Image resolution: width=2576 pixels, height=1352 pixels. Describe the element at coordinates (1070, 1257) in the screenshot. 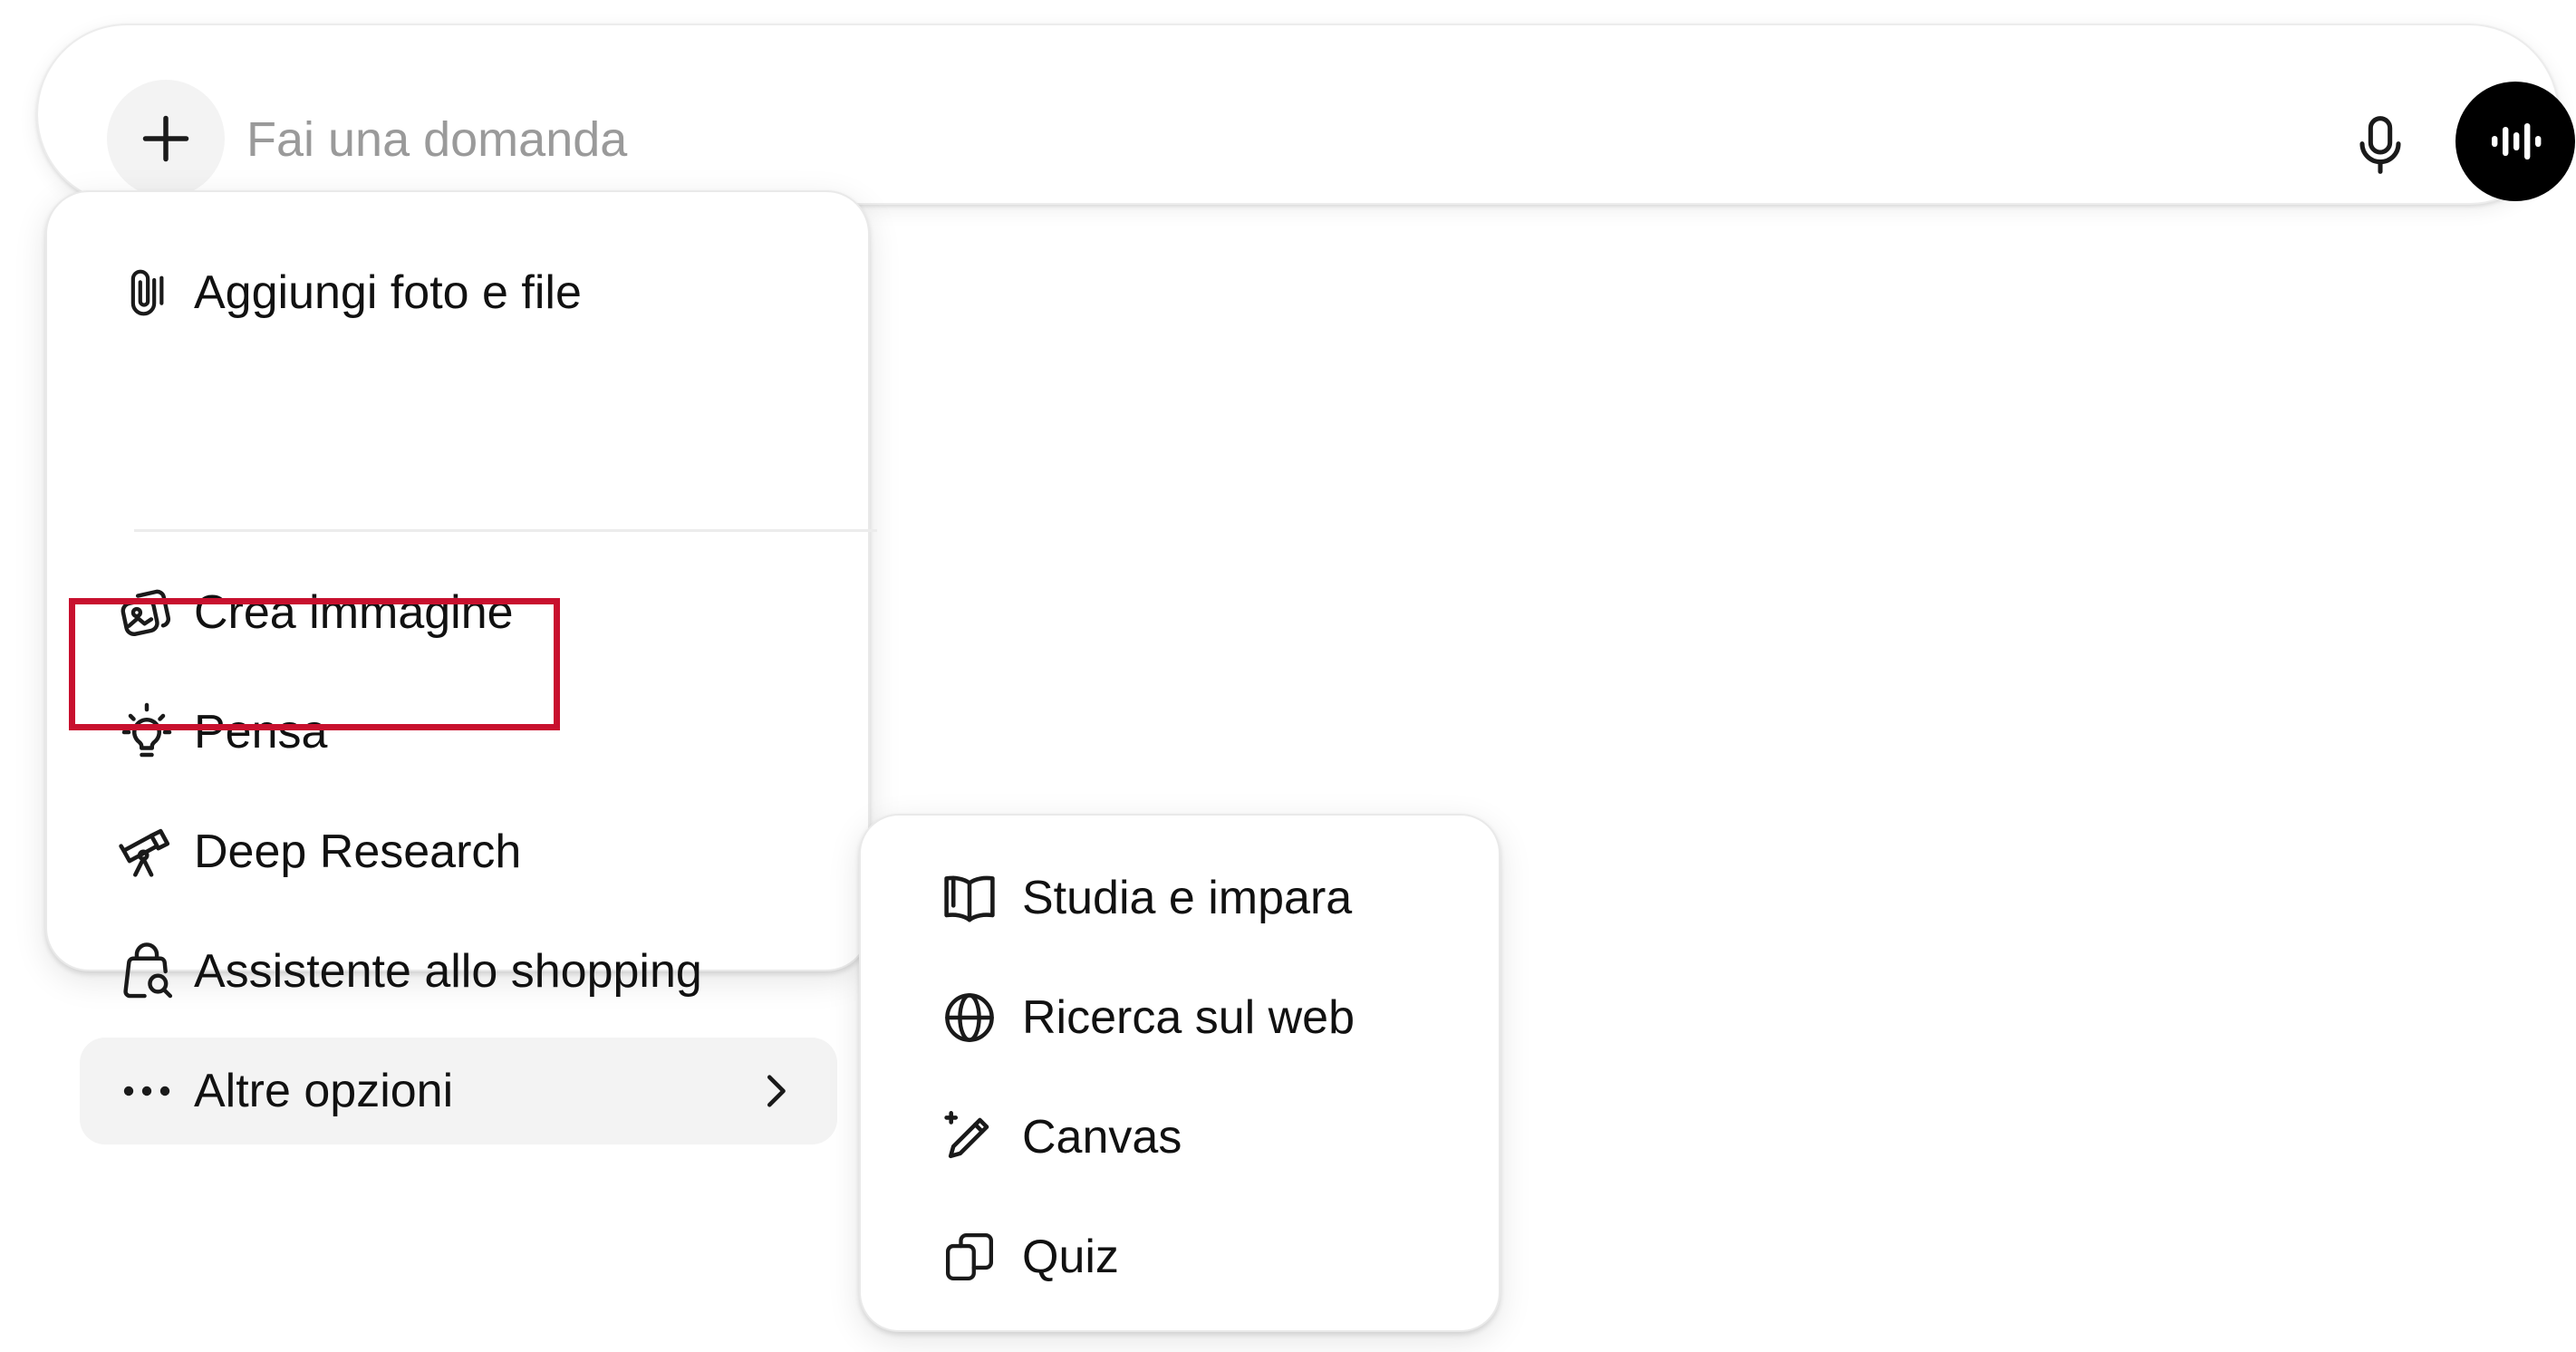

I see `submenu-item-label: Quiz` at that location.